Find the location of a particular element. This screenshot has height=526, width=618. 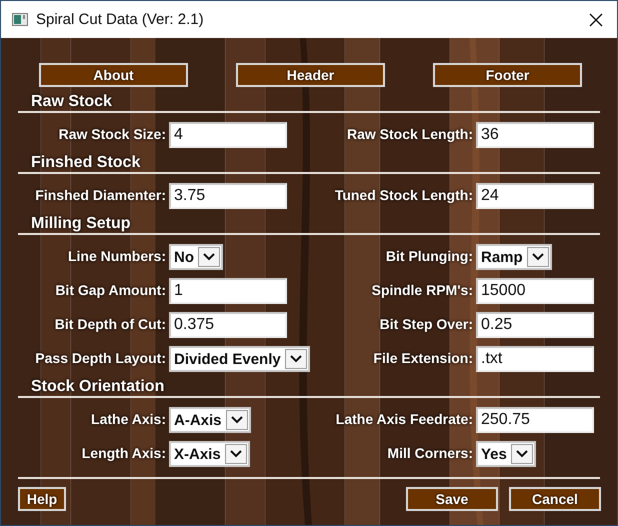

input-field: 250.75 is located at coordinates (535, 420).